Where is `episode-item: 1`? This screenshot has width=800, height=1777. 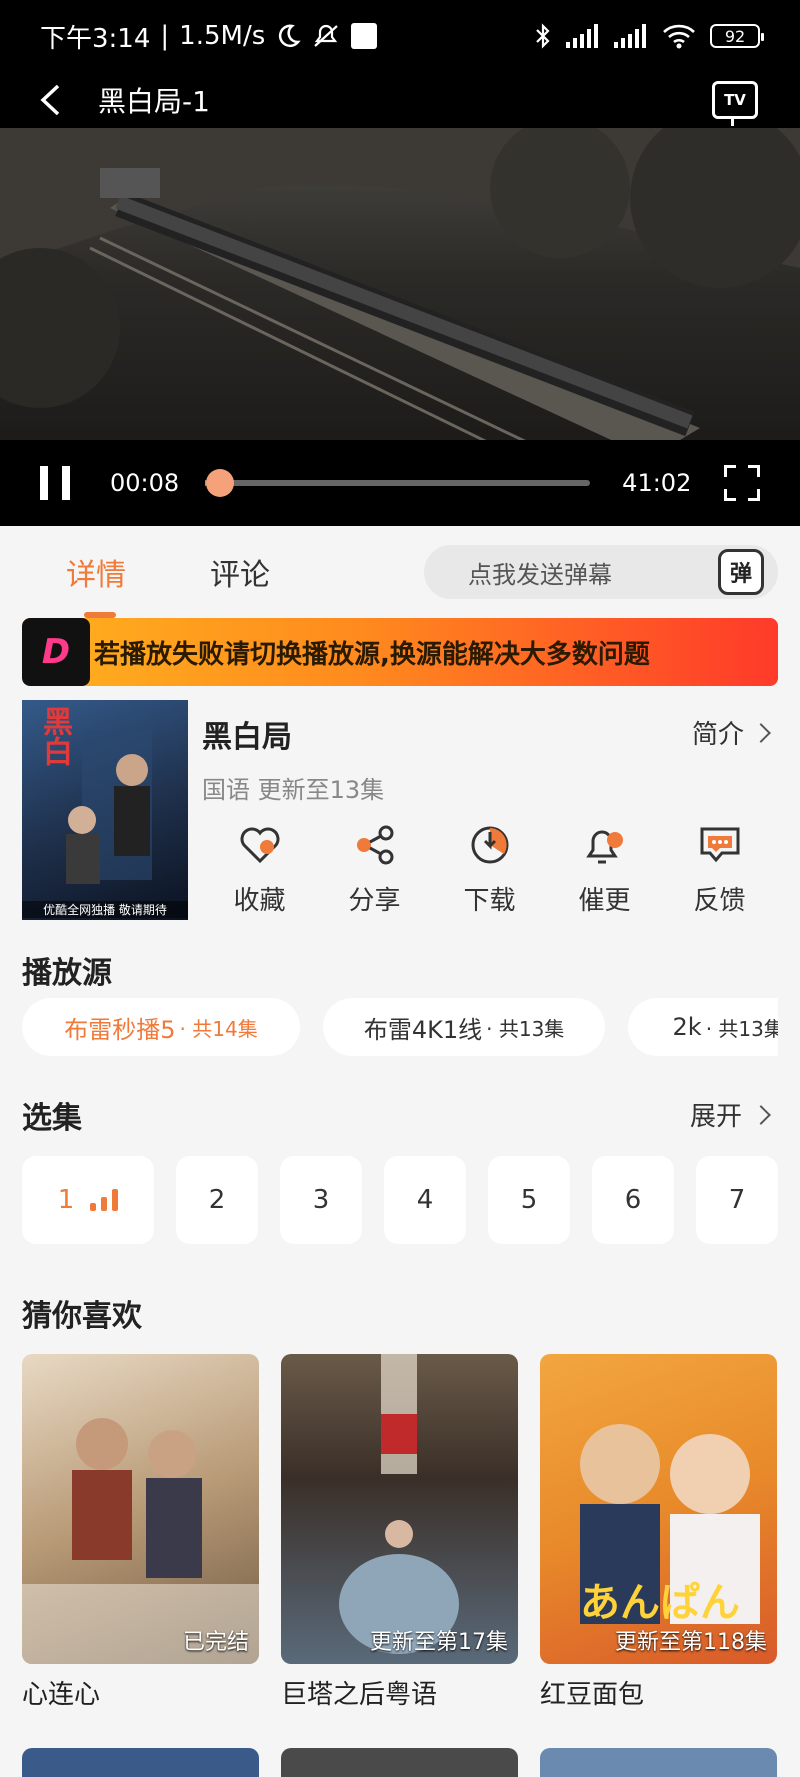 episode-item: 1 is located at coordinates (88, 1200).